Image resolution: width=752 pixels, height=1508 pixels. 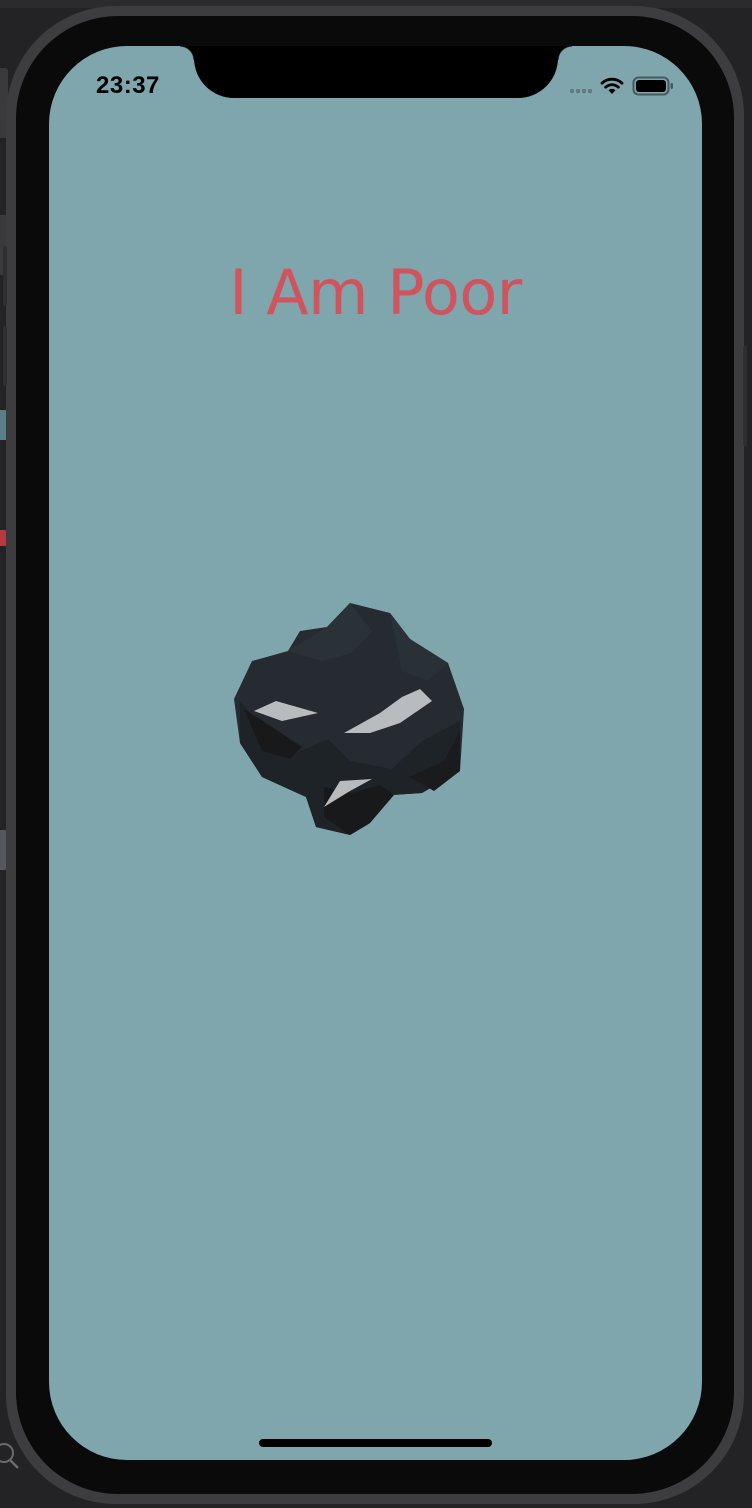 I want to click on power-button, so click(x=745, y=396).